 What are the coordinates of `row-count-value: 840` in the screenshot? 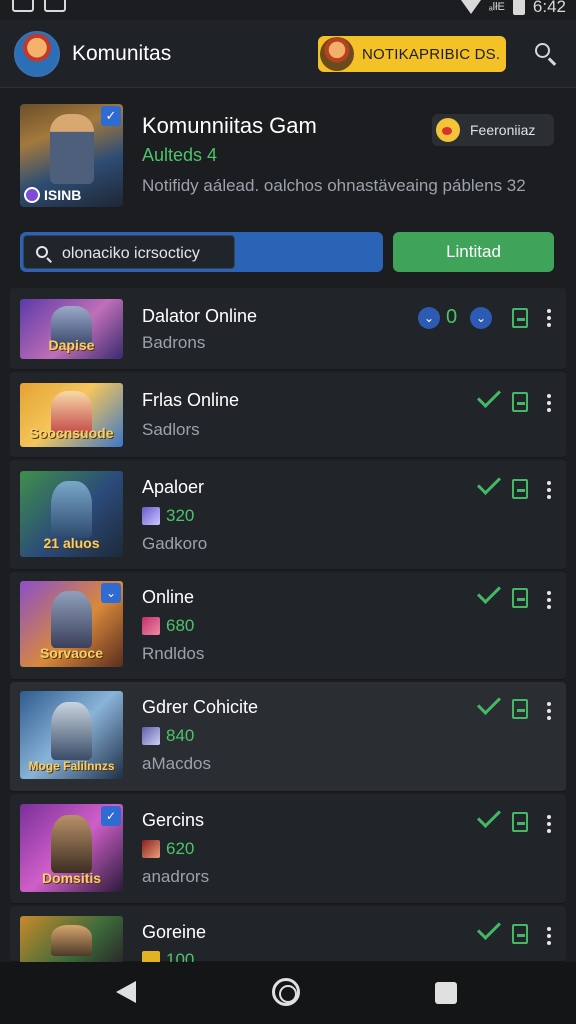 It's located at (180, 735).